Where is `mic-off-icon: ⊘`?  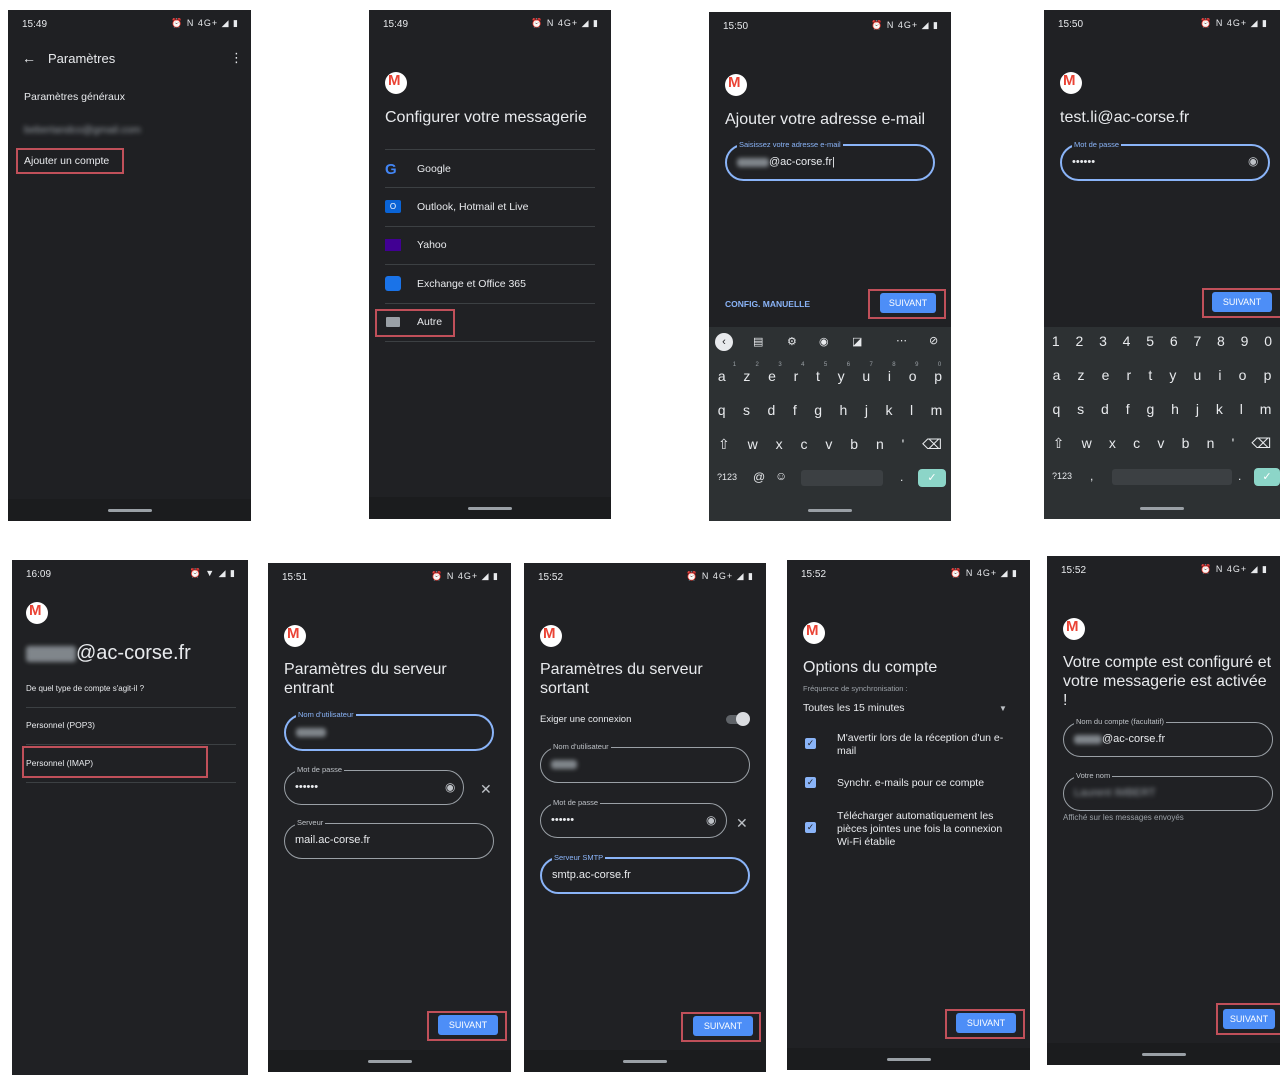 mic-off-icon: ⊘ is located at coordinates (933, 340).